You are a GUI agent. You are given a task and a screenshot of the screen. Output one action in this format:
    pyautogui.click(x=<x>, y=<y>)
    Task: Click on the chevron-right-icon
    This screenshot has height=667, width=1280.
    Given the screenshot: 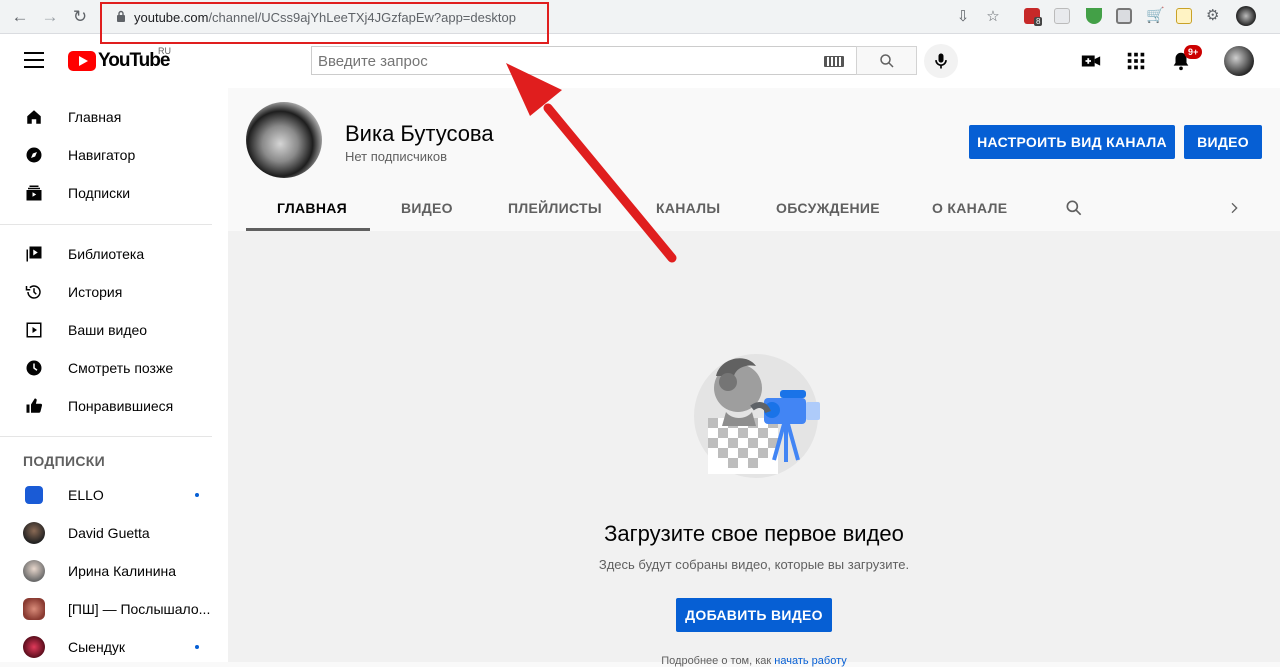 What is the action you would take?
    pyautogui.click(x=1234, y=208)
    